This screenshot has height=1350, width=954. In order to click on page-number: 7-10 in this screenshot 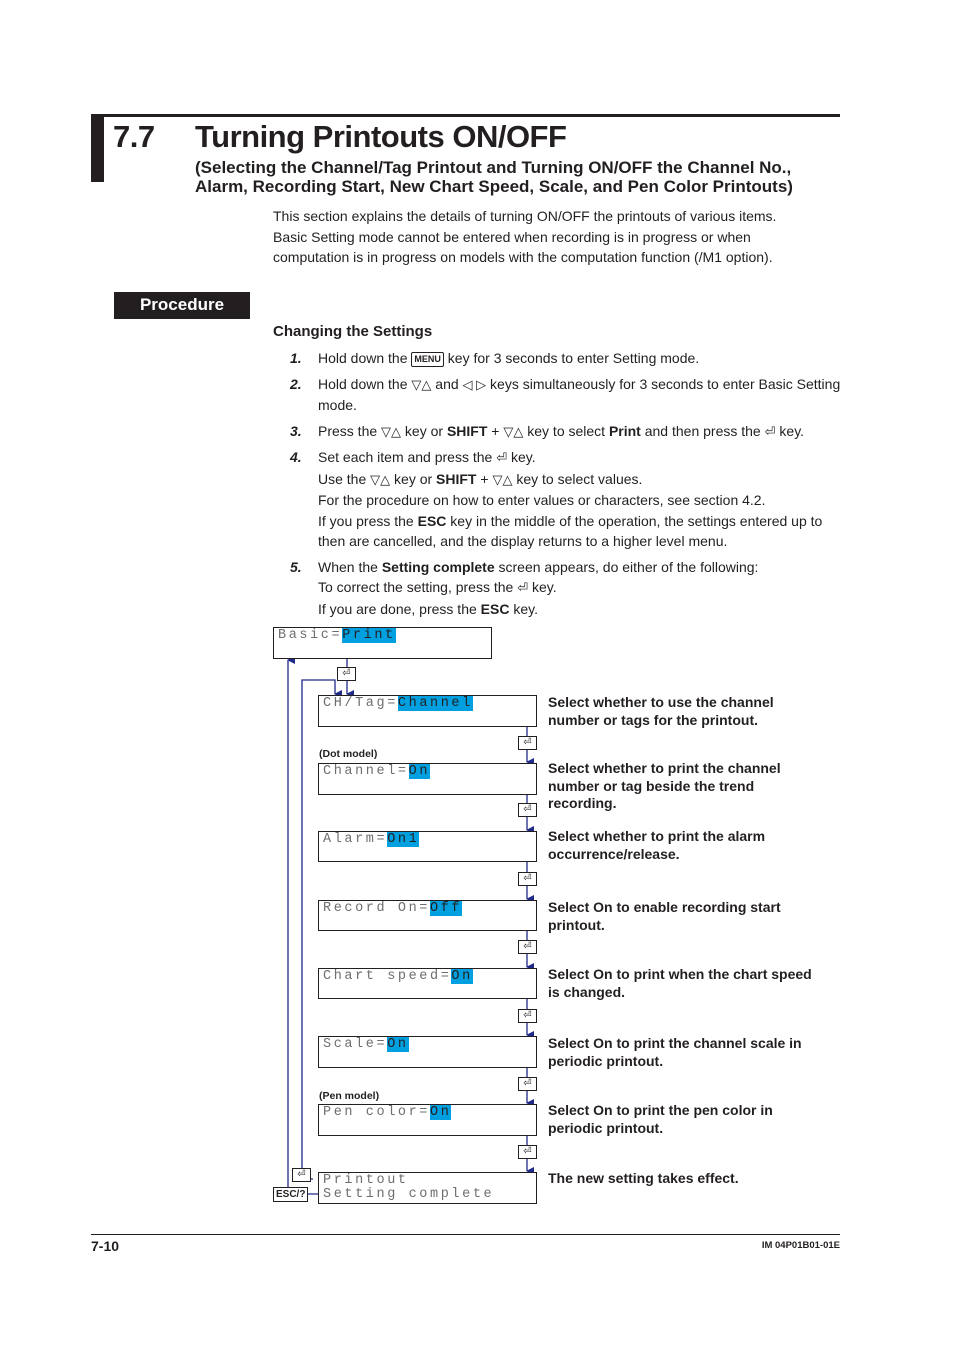, I will do `click(105, 1246)`.